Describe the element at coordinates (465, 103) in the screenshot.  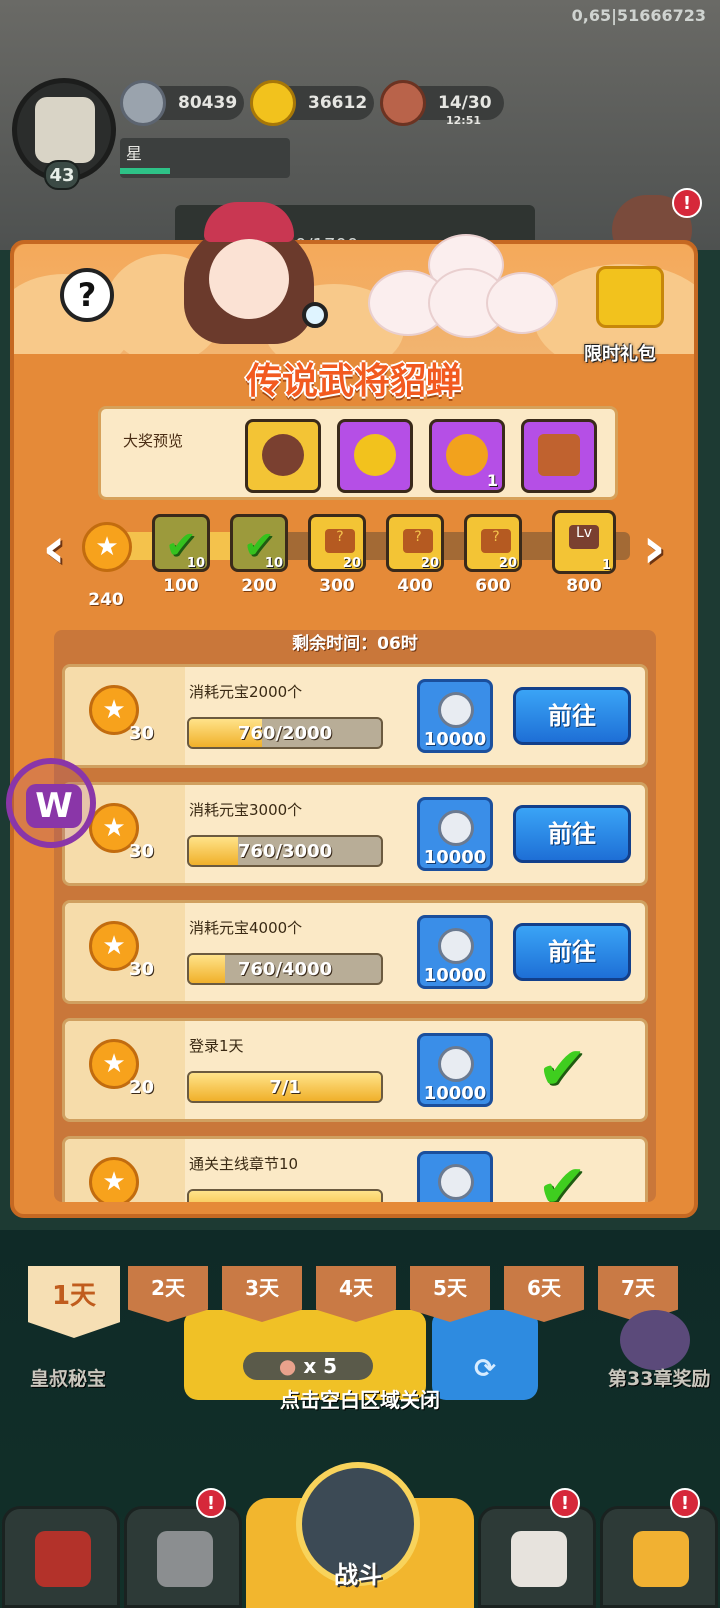
I see `stamina-amount: 14/30` at that location.